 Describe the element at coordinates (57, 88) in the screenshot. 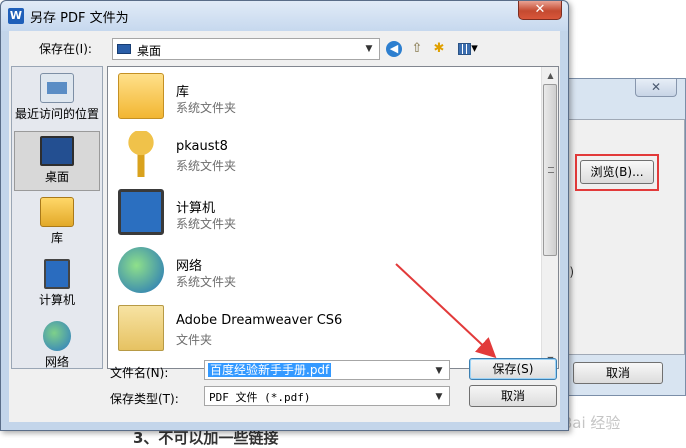

I see `recent-places-icon` at that location.